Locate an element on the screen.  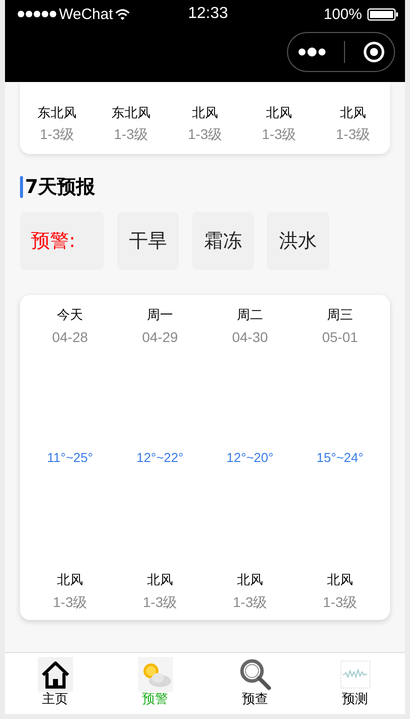
clock: 12:33 is located at coordinates (208, 14).